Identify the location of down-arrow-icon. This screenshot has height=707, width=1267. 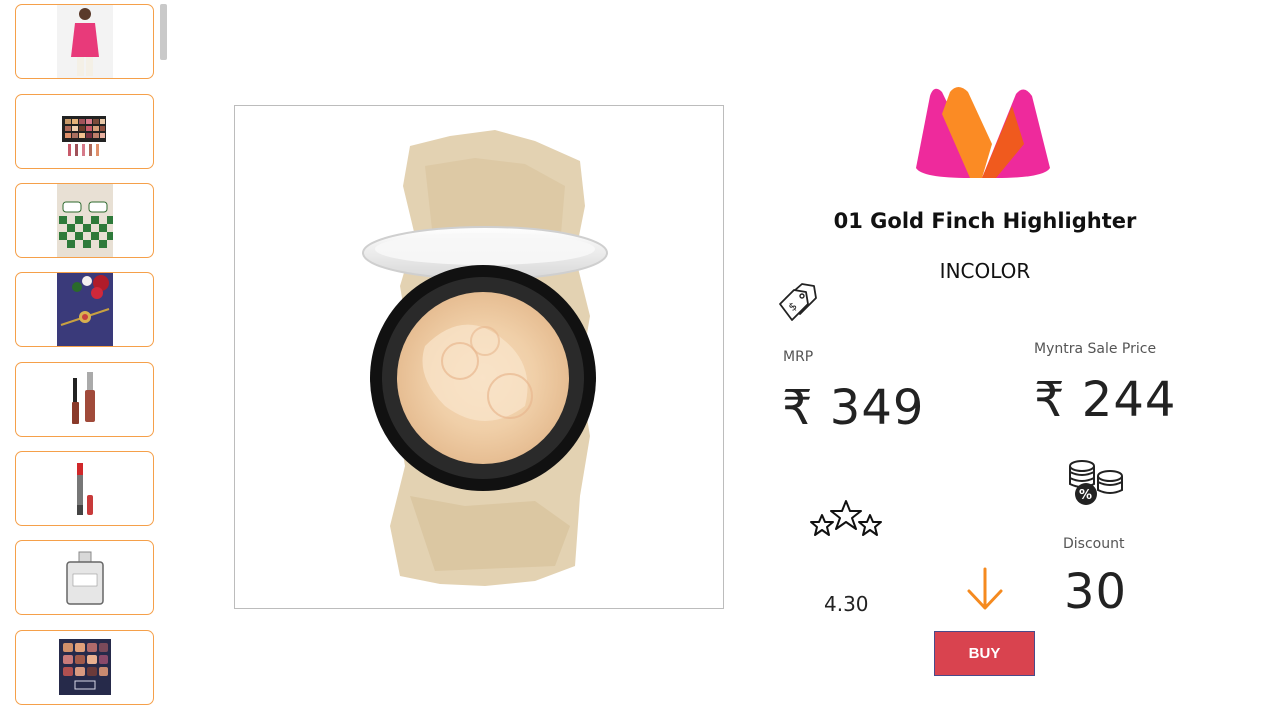
(985, 588).